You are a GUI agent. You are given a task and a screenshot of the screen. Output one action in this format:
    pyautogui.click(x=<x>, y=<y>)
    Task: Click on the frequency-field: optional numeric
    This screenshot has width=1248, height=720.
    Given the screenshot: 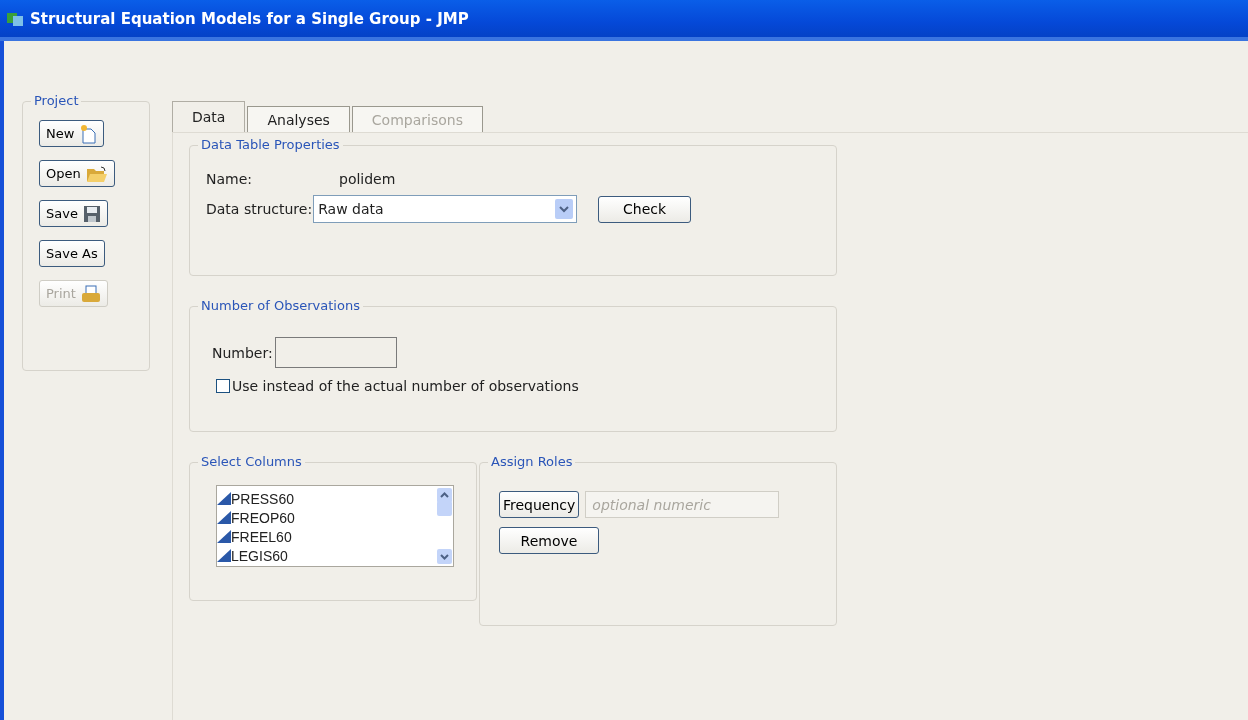 What is the action you would take?
    pyautogui.click(x=682, y=504)
    